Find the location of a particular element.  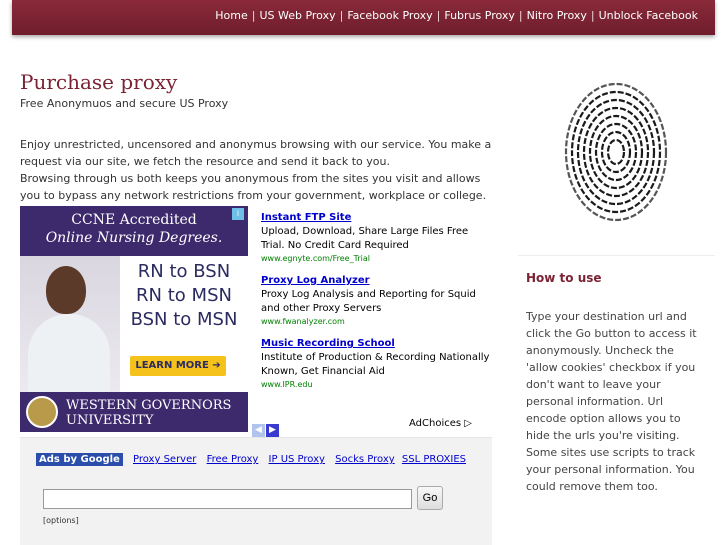

banner-line-1: CCNE Accredited is located at coordinates (134, 220).